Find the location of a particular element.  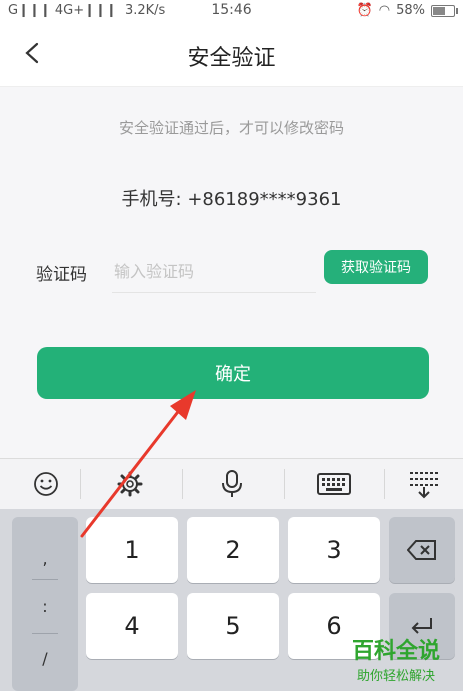

key-2: 2 is located at coordinates (233, 550).